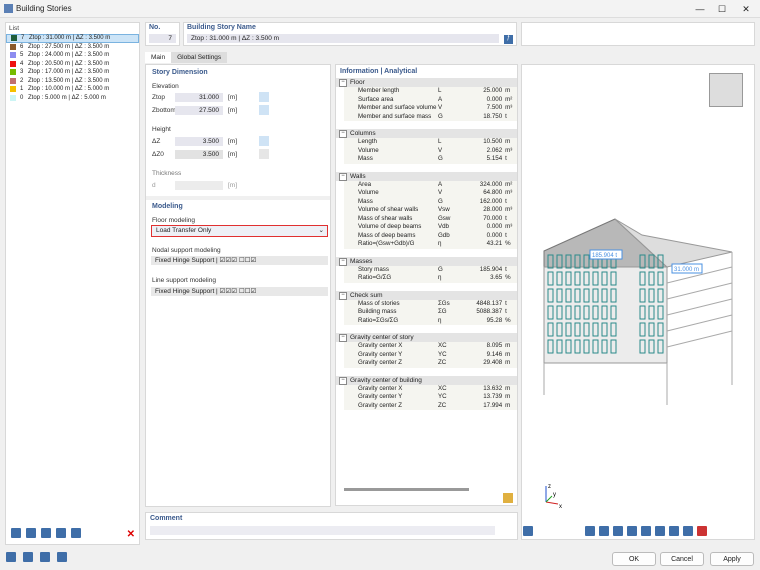 This screenshot has width=760, height=570. I want to click on list-item: 0 Ztop : 5.000 m | ΔZ : 5.000 m, so click(72, 98).